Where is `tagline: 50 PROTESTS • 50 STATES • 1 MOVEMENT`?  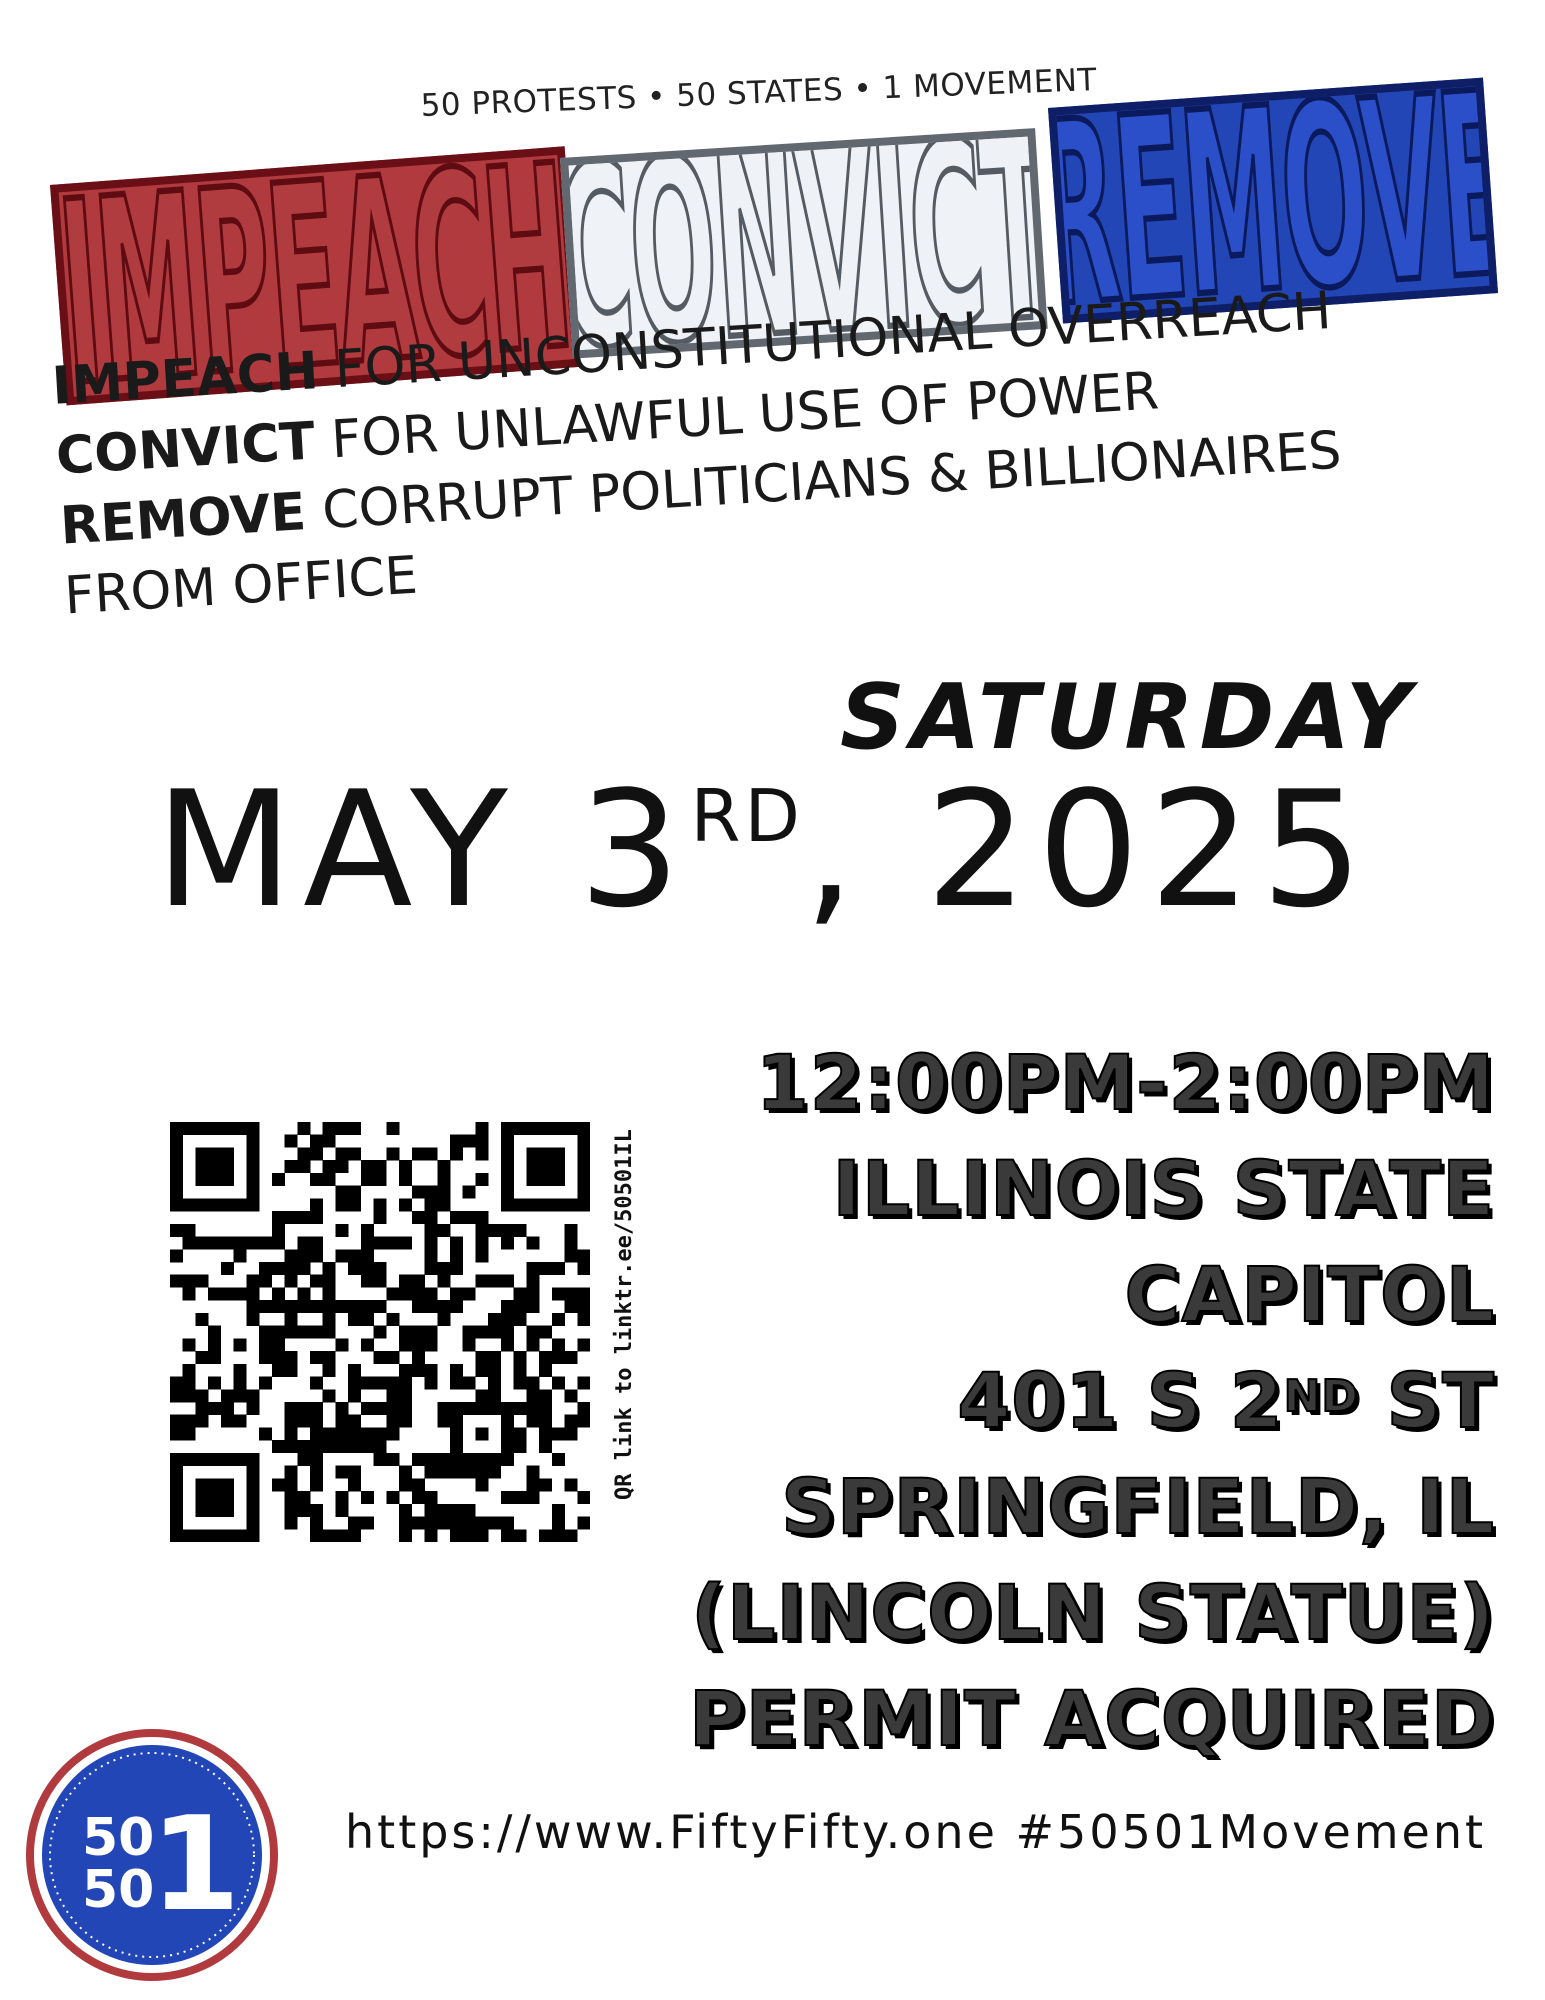
tagline: 50 PROTESTS • 50 STATES • 1 MOVEMENT is located at coordinates (759, 93).